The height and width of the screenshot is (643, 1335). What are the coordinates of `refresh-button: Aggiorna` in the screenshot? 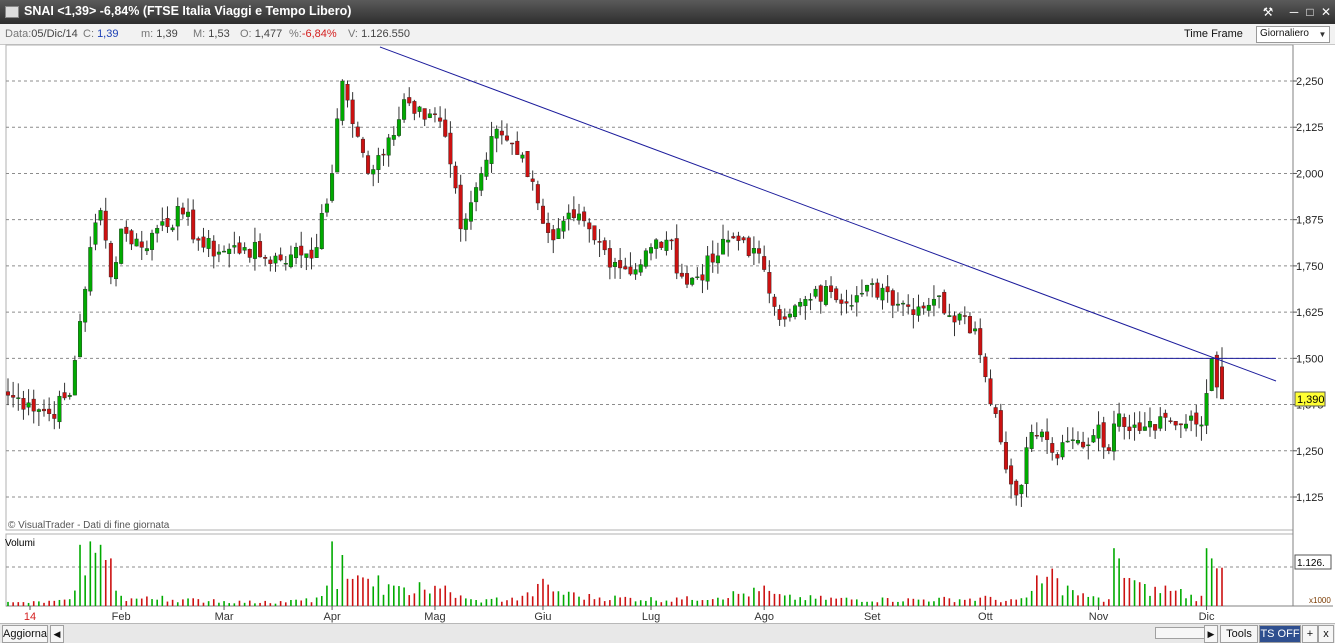 It's located at (25, 634).